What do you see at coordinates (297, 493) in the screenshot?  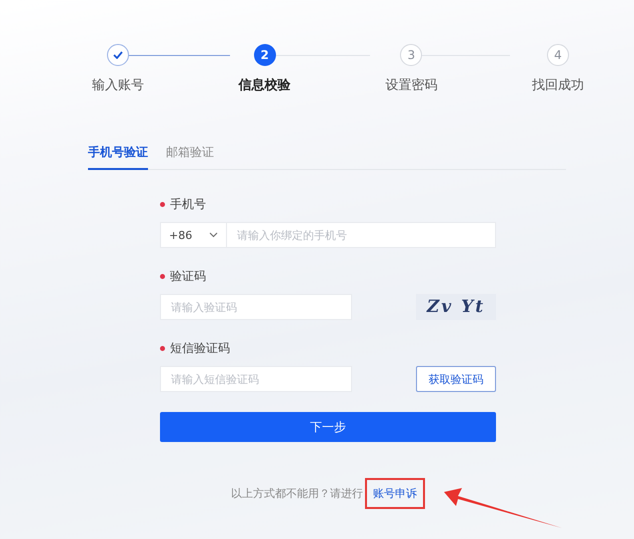 I see `footer-text: 以上方式都不能用？请进行` at bounding box center [297, 493].